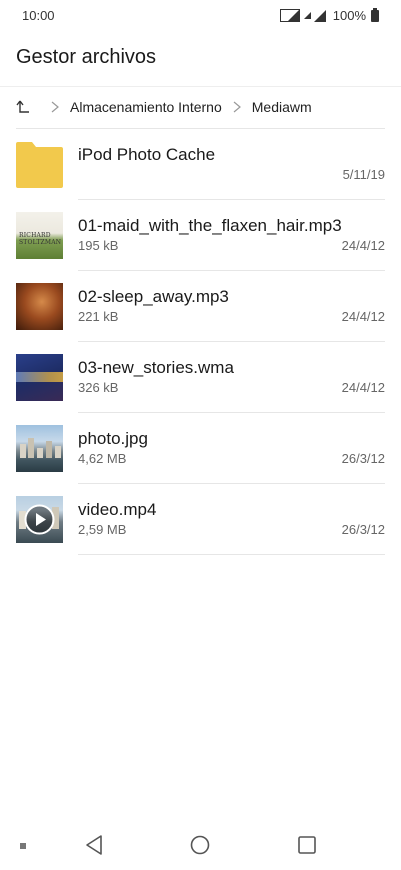 This screenshot has height=870, width=401. Describe the element at coordinates (23, 107) in the screenshot. I see `navigate-up-icon` at that location.